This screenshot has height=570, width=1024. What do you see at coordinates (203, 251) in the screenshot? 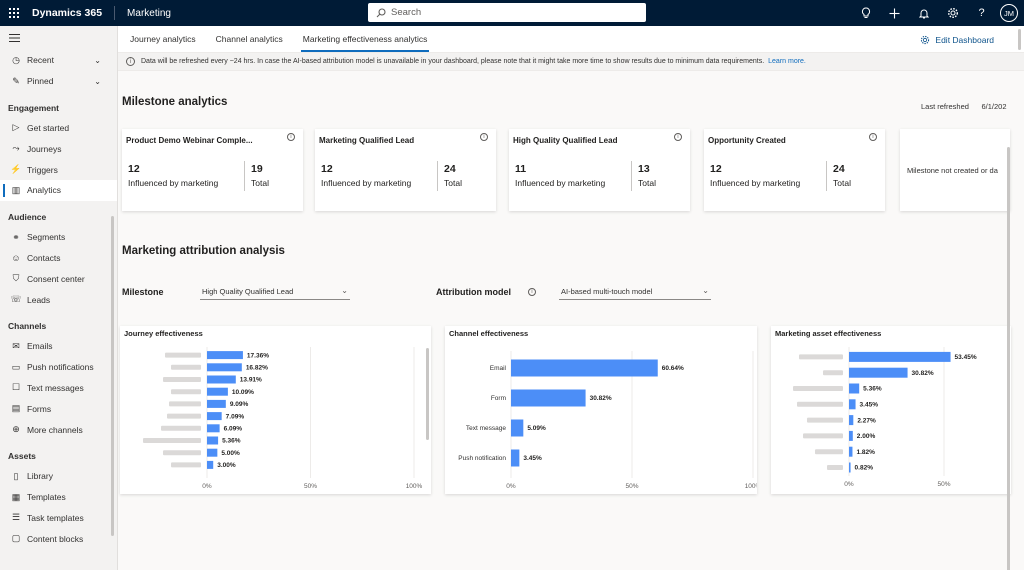
I see `attribution-title: Marketing attribution analysis` at bounding box center [203, 251].